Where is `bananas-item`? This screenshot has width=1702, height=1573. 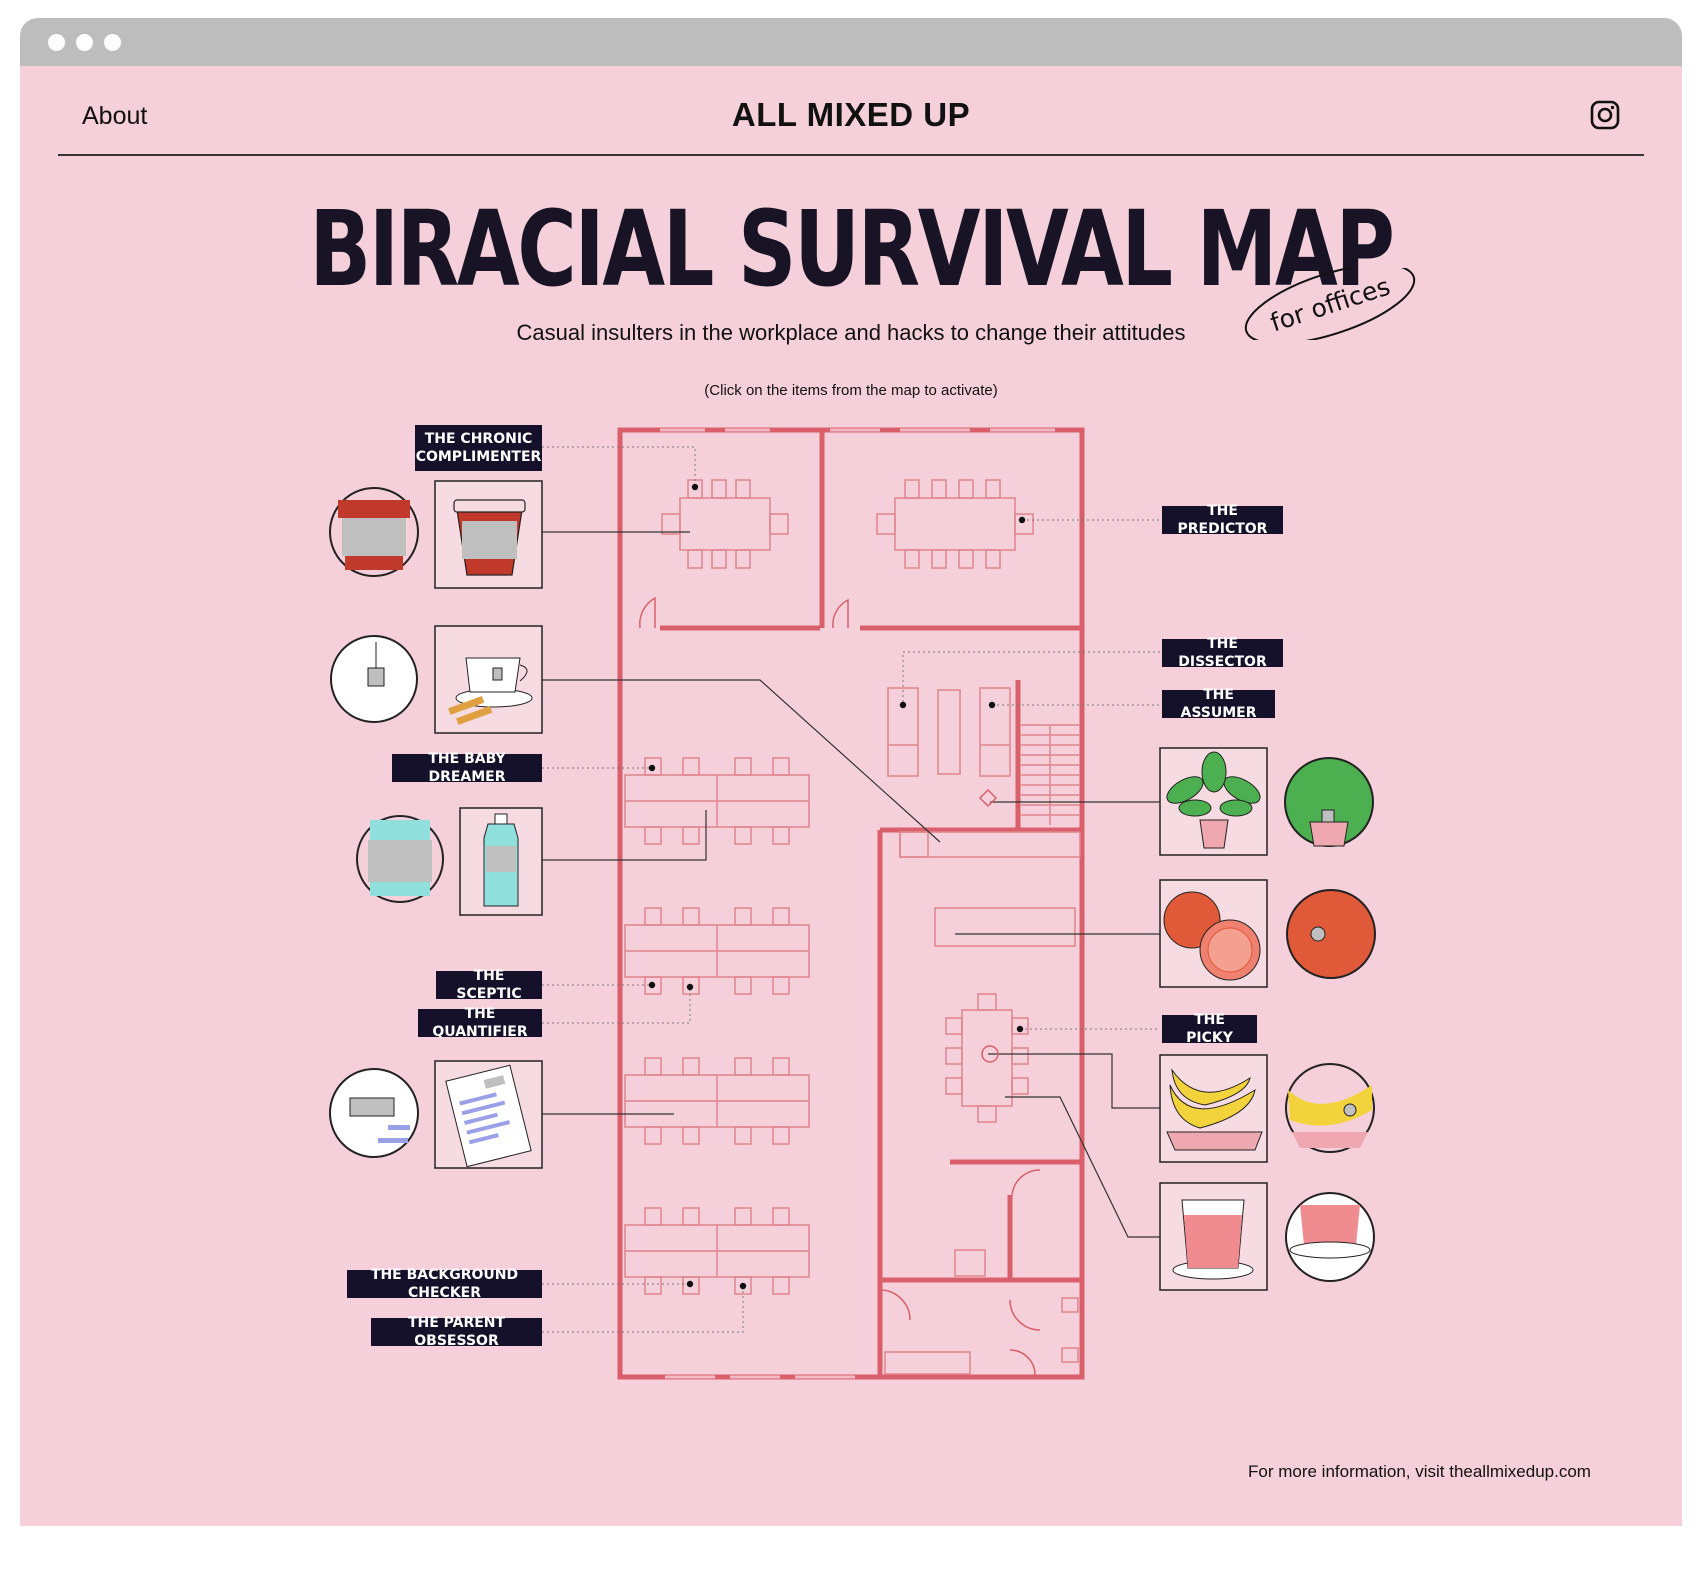
bananas-item is located at coordinates (1267, 1108).